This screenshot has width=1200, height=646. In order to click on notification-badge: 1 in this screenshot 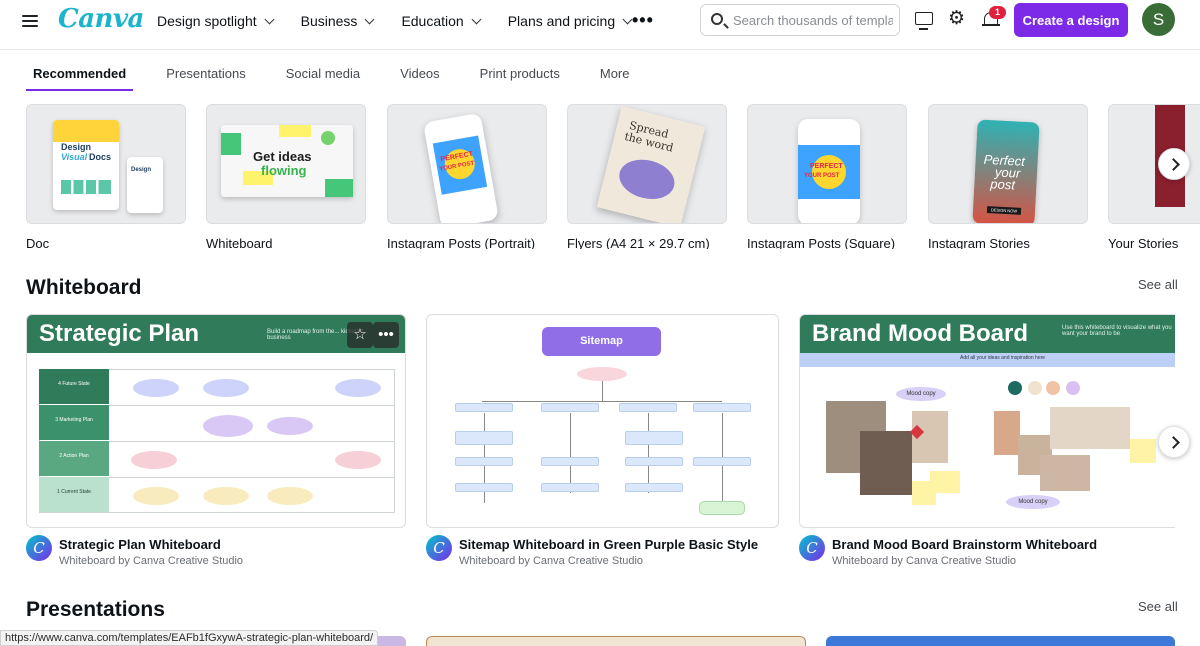, I will do `click(997, 12)`.